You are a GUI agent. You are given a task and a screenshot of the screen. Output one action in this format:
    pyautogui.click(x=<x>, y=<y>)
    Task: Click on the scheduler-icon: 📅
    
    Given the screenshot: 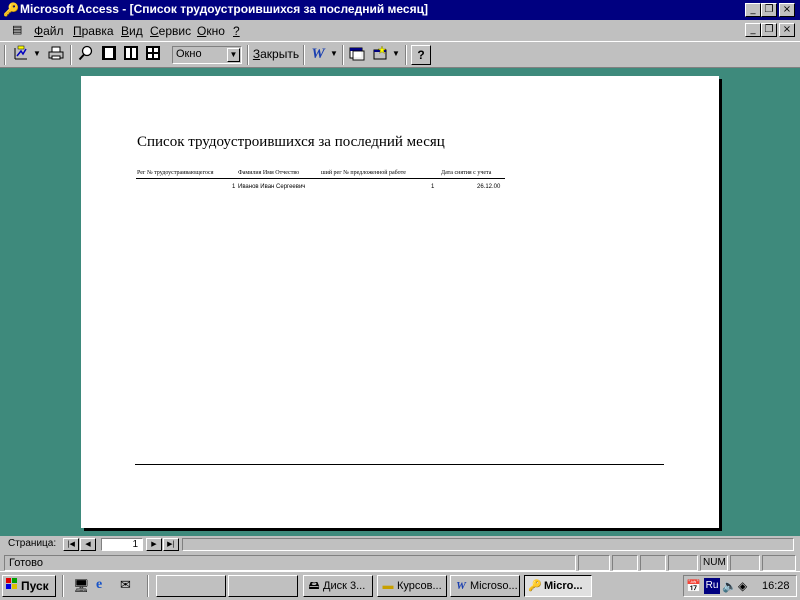 What is the action you would take?
    pyautogui.click(x=693, y=586)
    